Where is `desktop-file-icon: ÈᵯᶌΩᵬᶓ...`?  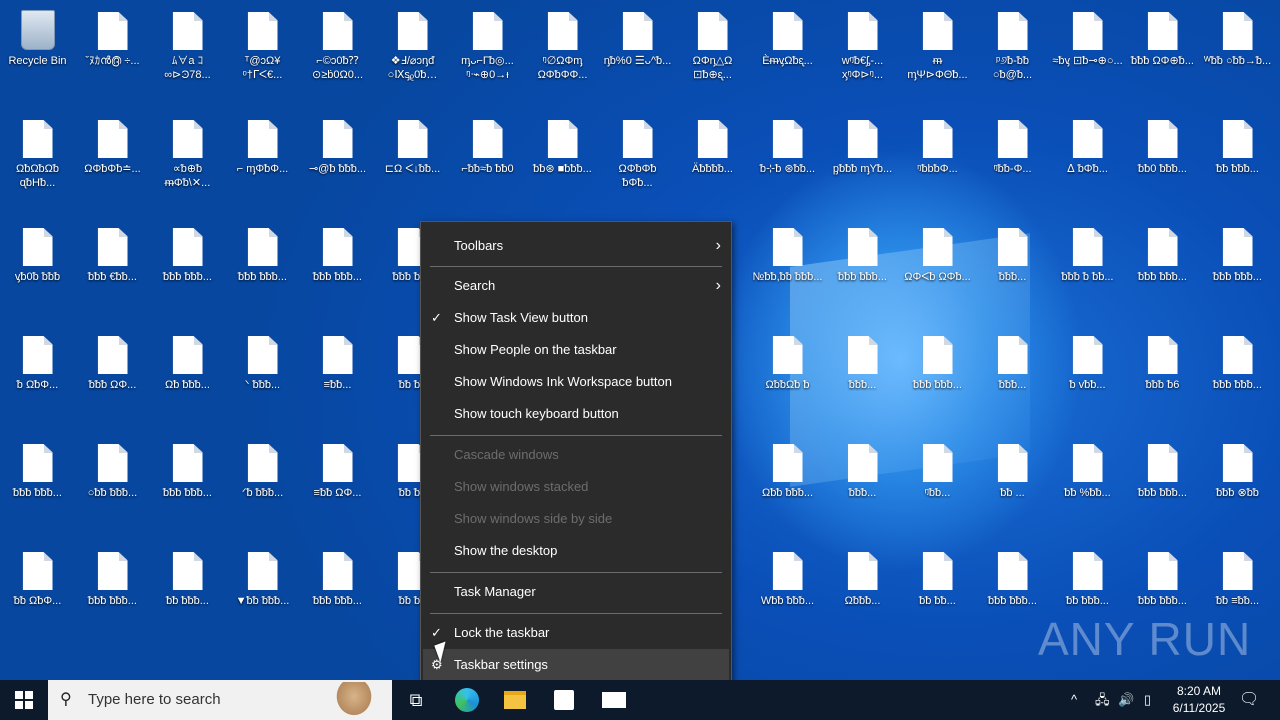 desktop-file-icon: ÈᵯᶌΩᵬᶓ... is located at coordinates (787, 54).